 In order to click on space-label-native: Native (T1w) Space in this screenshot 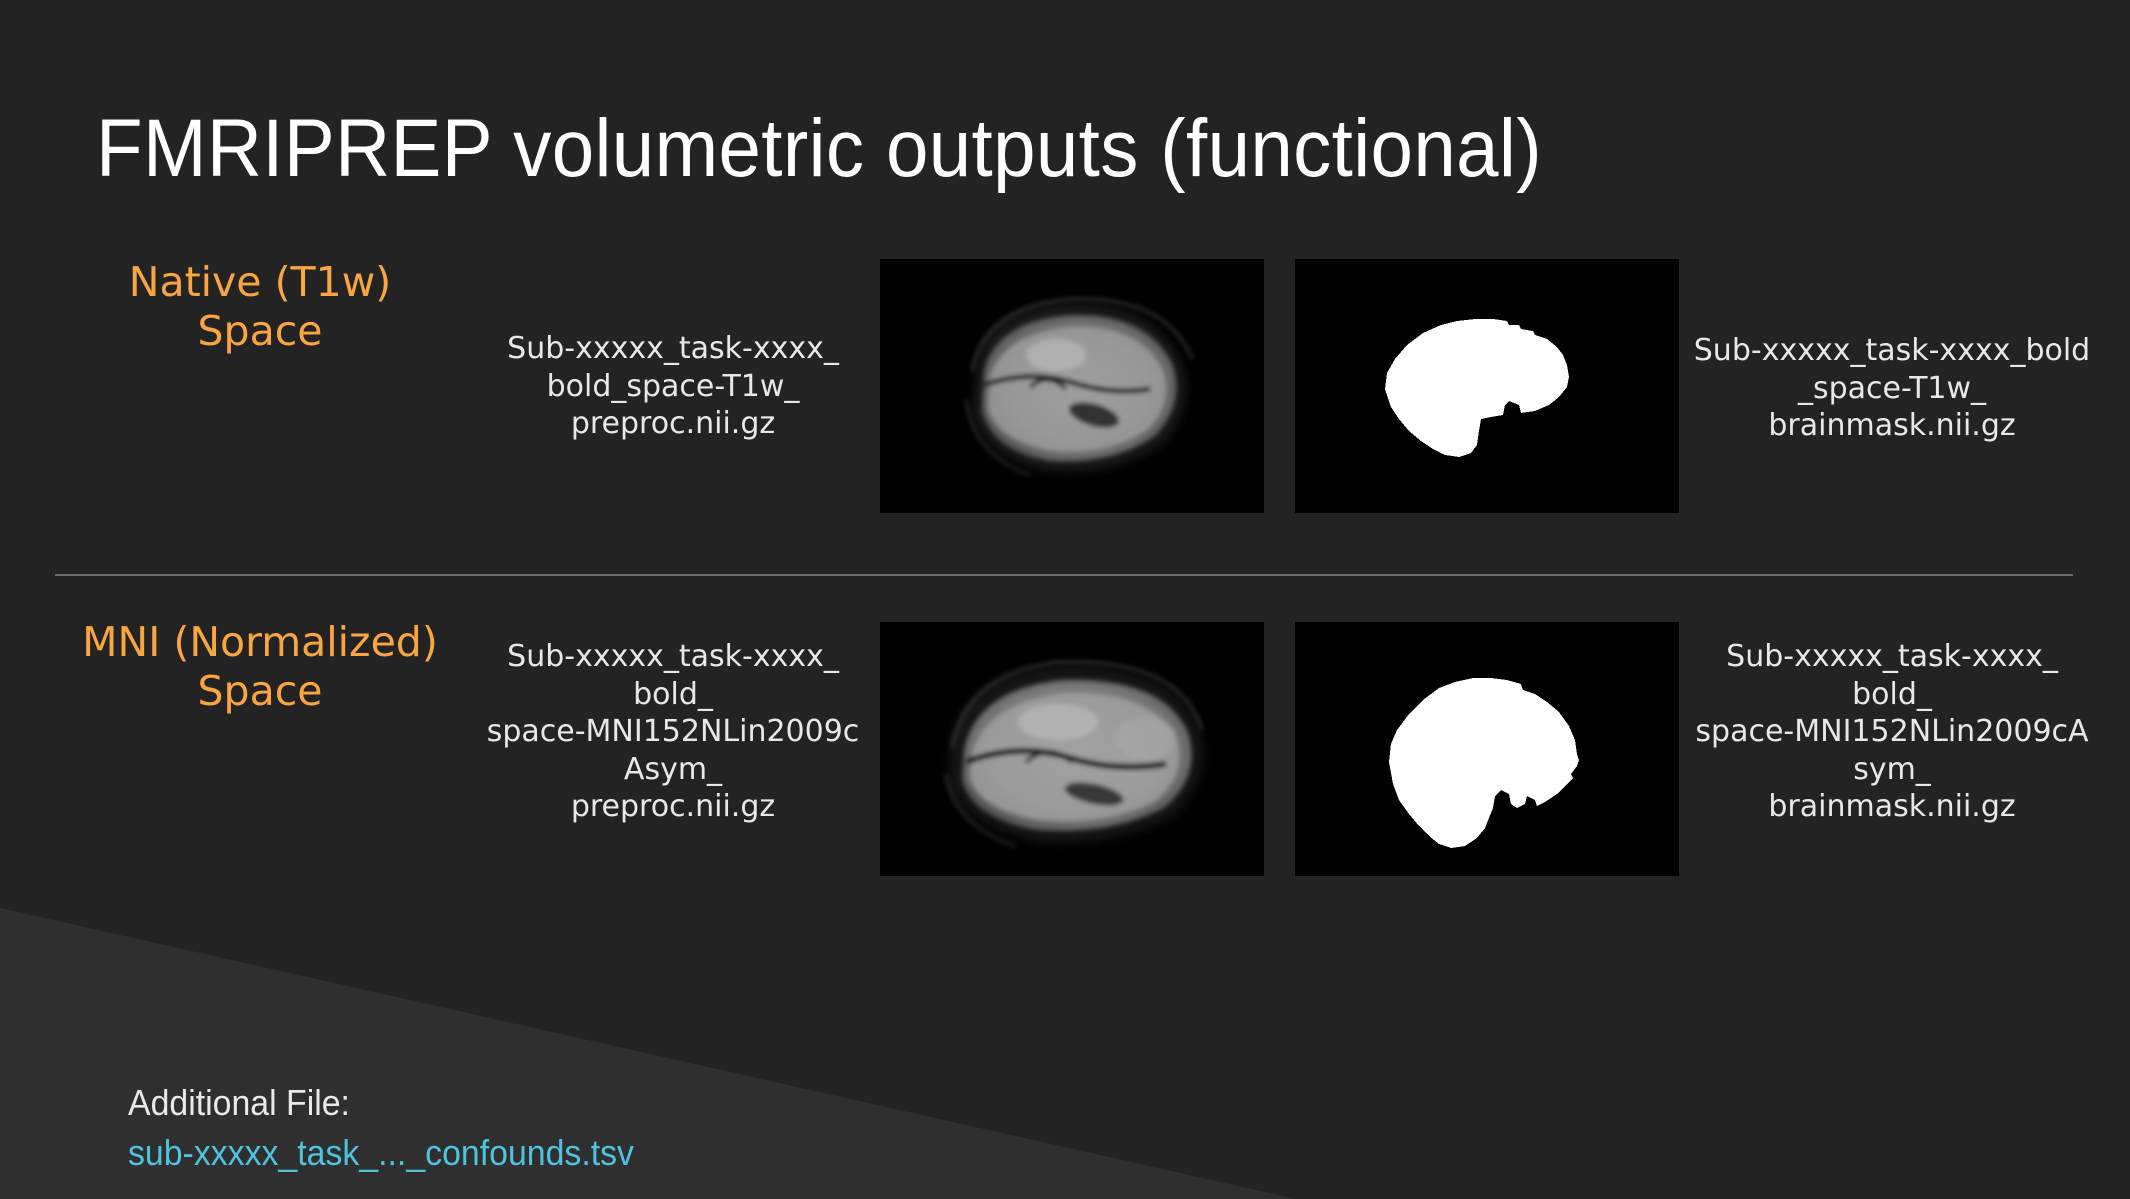, I will do `click(260, 307)`.